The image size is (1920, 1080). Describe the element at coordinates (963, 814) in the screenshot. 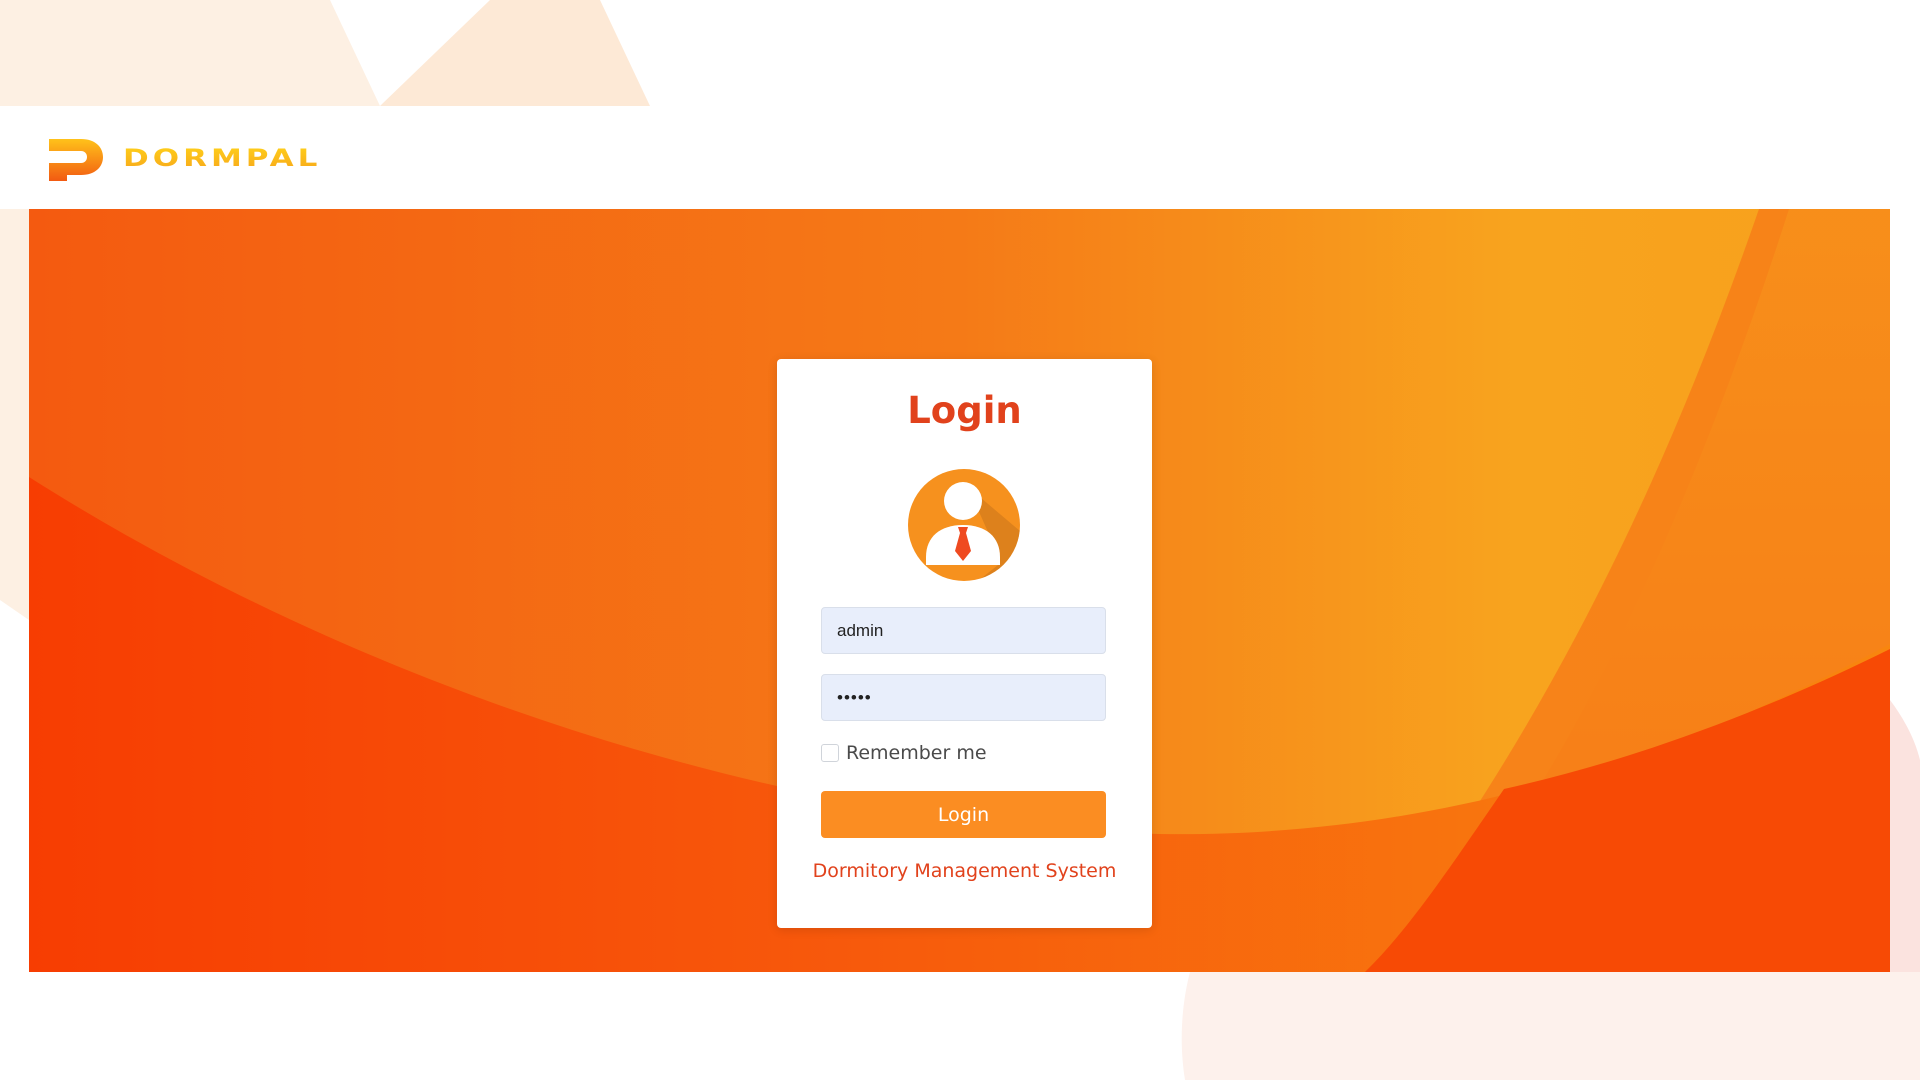

I see `login-button: Login` at that location.